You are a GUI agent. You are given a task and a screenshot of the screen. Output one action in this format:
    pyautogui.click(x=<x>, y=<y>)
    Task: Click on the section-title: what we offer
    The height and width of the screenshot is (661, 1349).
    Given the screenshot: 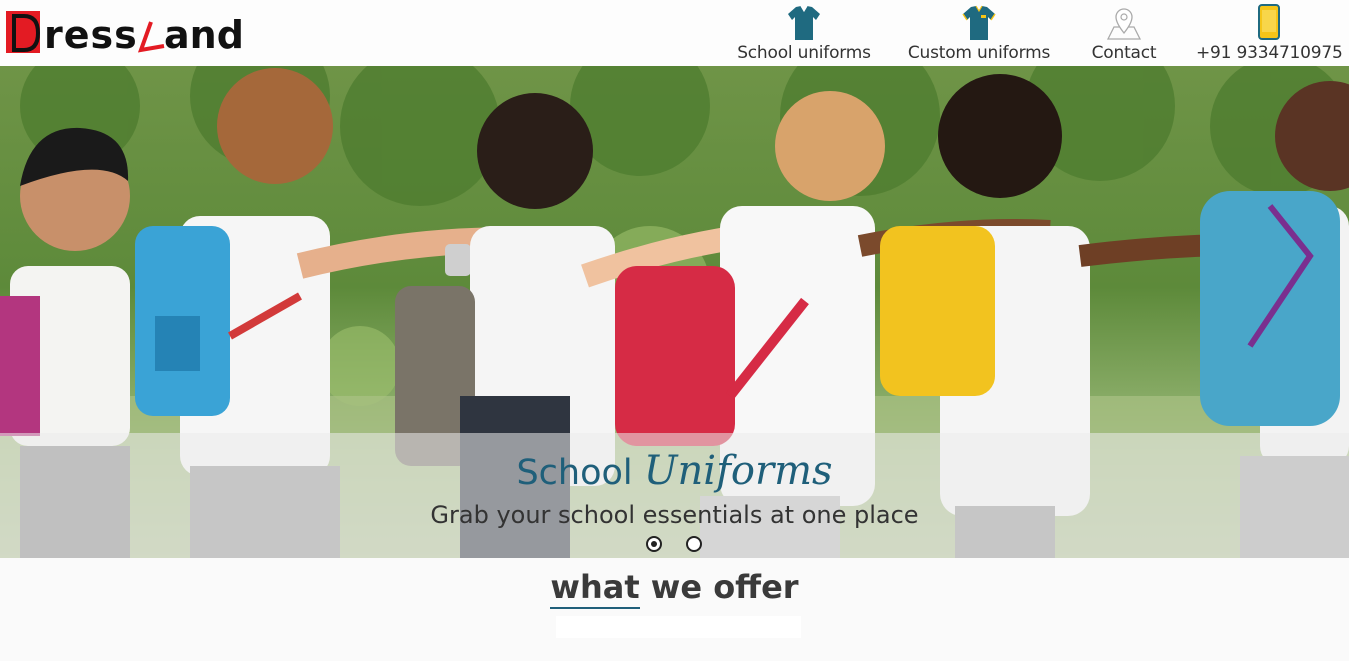 What is the action you would take?
    pyautogui.click(x=674, y=588)
    